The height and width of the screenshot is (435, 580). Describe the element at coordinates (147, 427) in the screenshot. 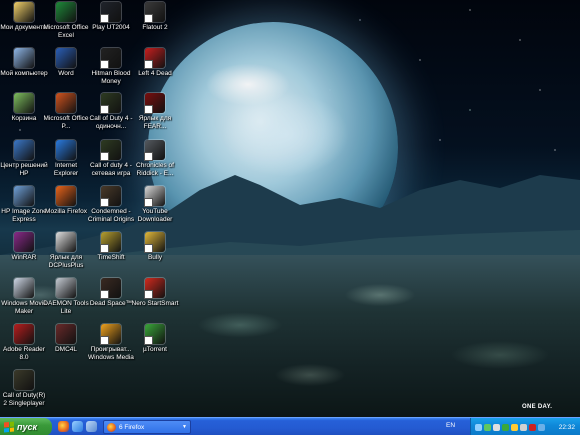

I see `taskbar-button-firefox: 6 Firefox ▼` at that location.